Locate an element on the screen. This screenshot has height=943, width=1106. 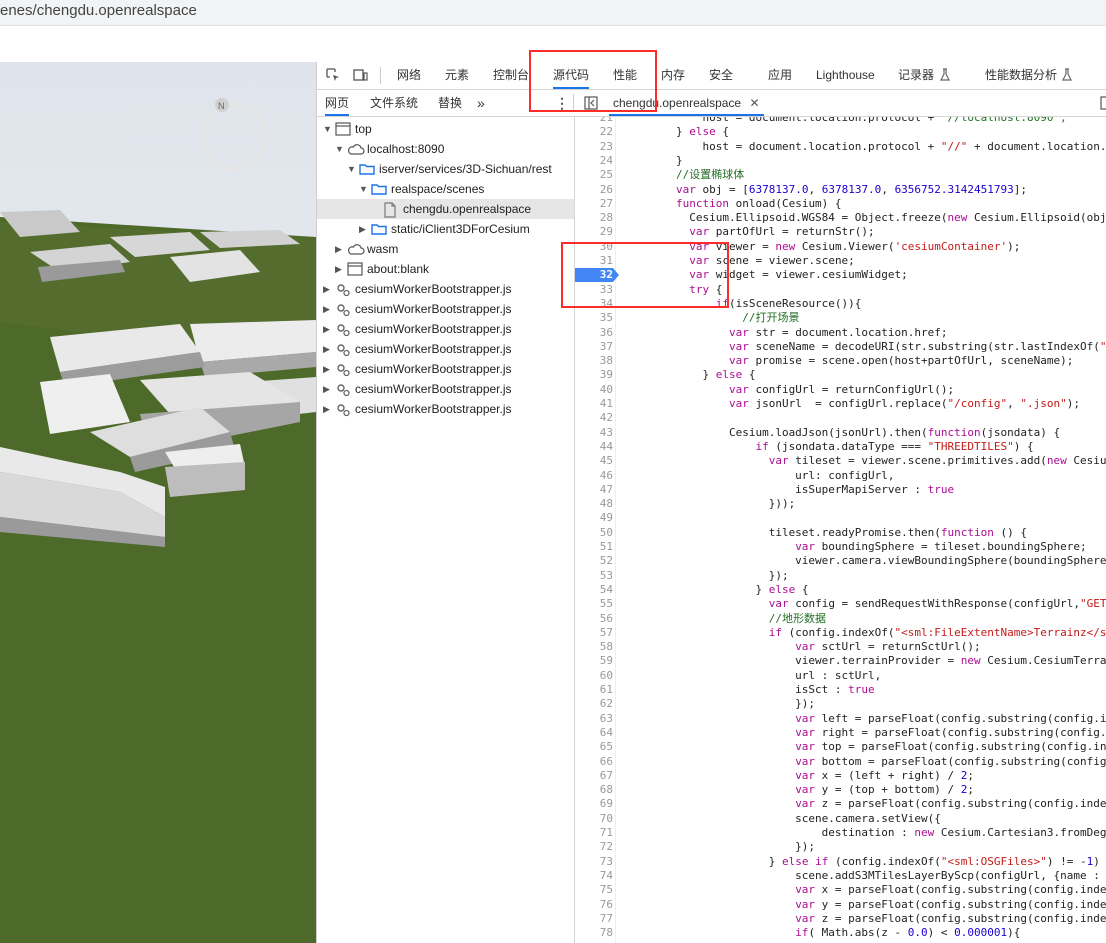
tab-lighthouse: Lighthouse is located at coordinates (845, 75).